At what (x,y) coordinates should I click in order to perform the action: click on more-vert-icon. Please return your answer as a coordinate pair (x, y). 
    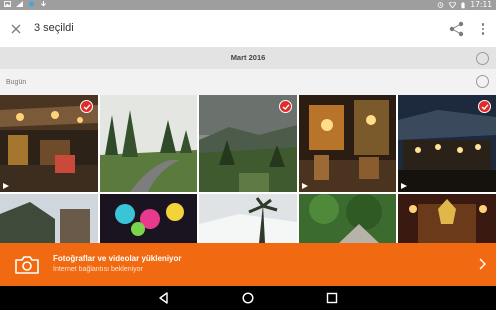
    Looking at the image, I should click on (483, 29).